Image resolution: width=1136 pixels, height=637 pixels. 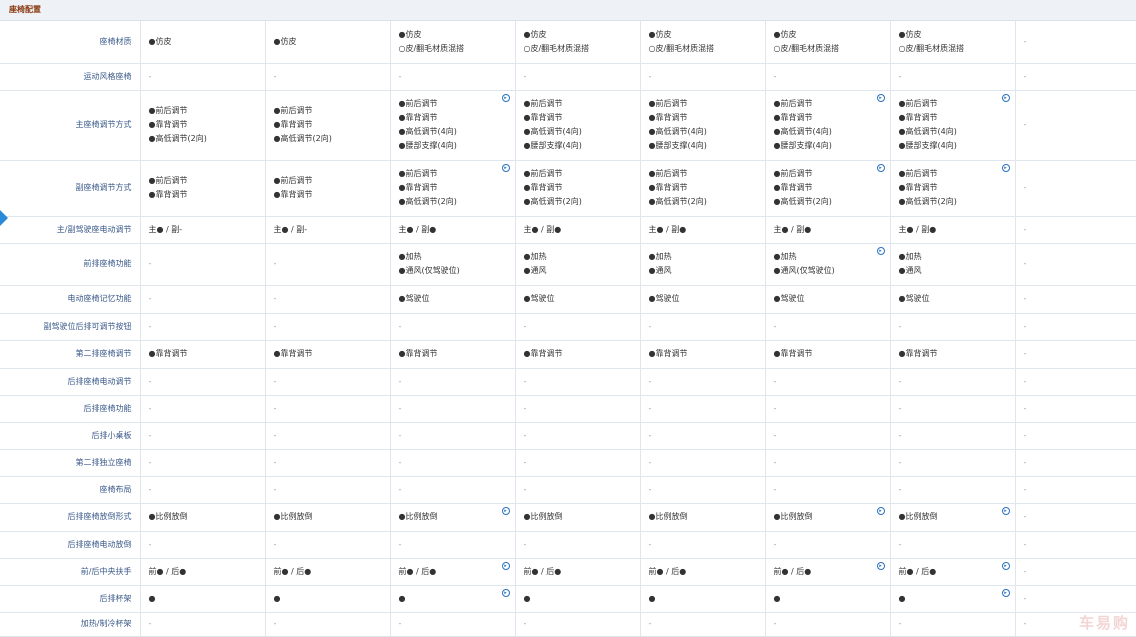 I want to click on table-cell: ●前后调节 ●靠背调节 ●高低调节(4向) ●腰部支撑(4向) ▸, so click(x=828, y=125).